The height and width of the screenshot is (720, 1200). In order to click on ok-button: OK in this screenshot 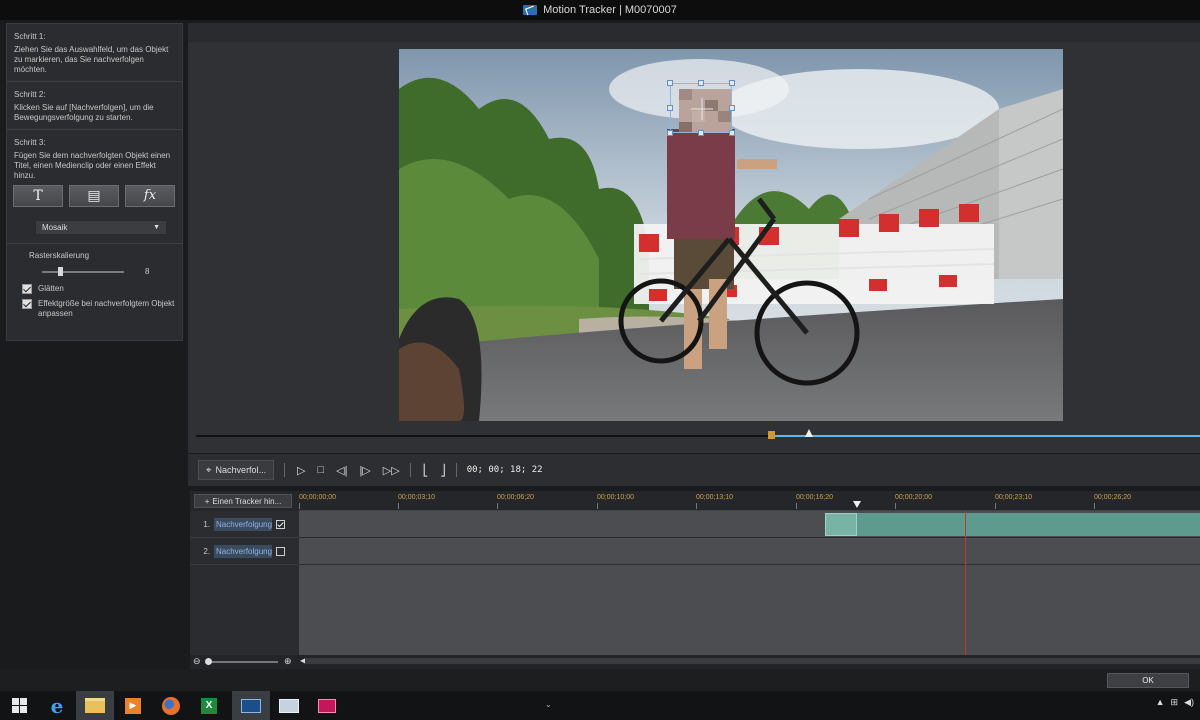, I will do `click(1148, 680)`.